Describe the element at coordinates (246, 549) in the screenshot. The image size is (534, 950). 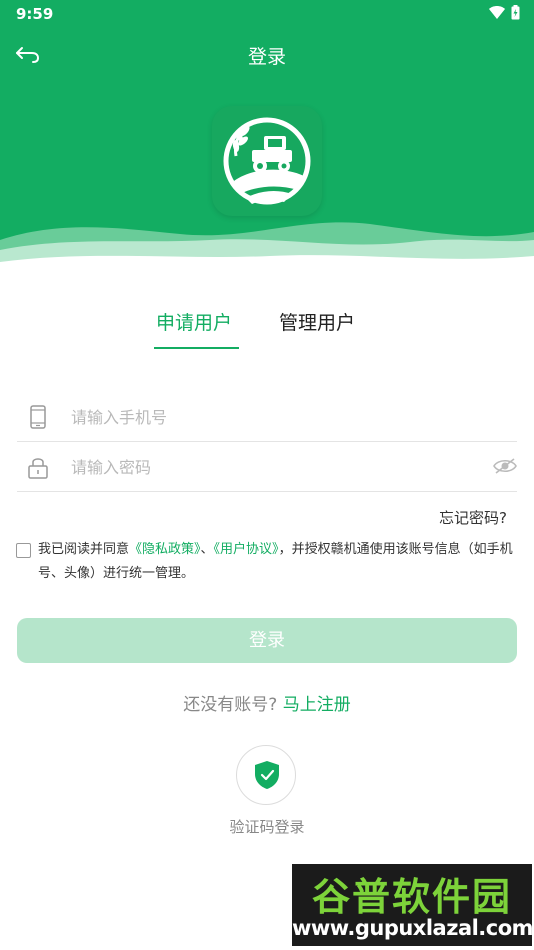
I see `user-agreement-link: 《用户协议》` at that location.